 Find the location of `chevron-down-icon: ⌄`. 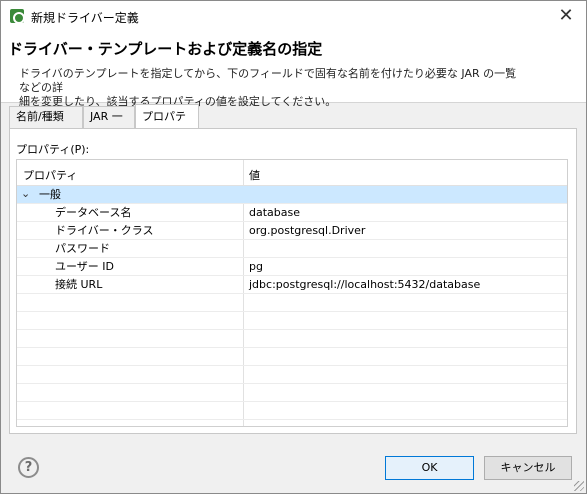

chevron-down-icon: ⌄ is located at coordinates (25, 193).